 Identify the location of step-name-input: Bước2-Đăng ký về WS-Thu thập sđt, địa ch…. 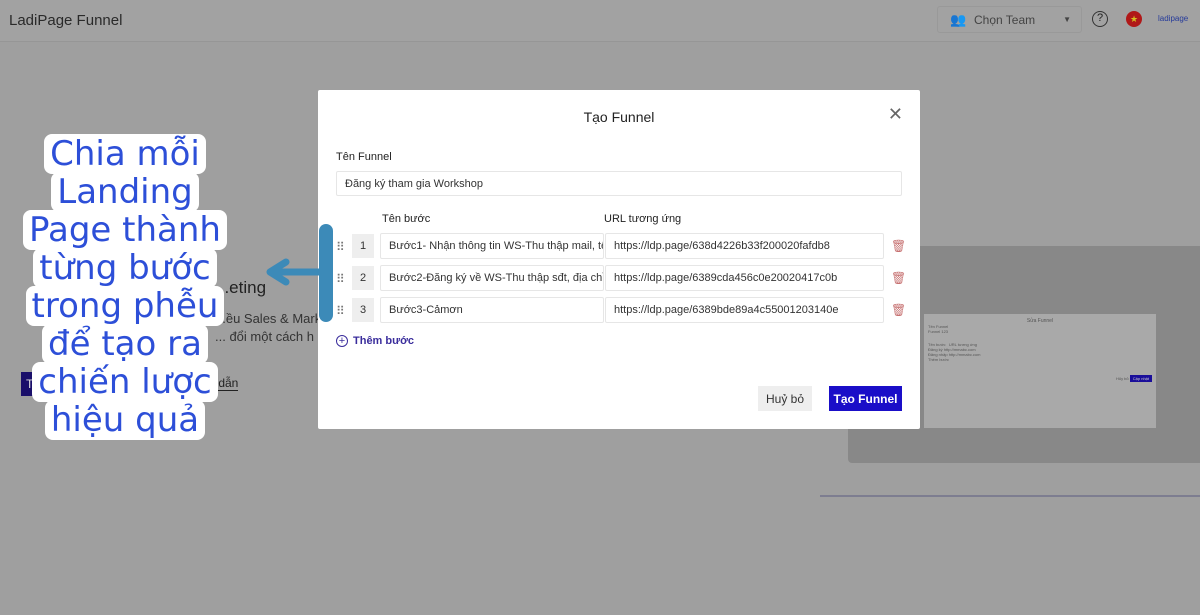
(492, 278).